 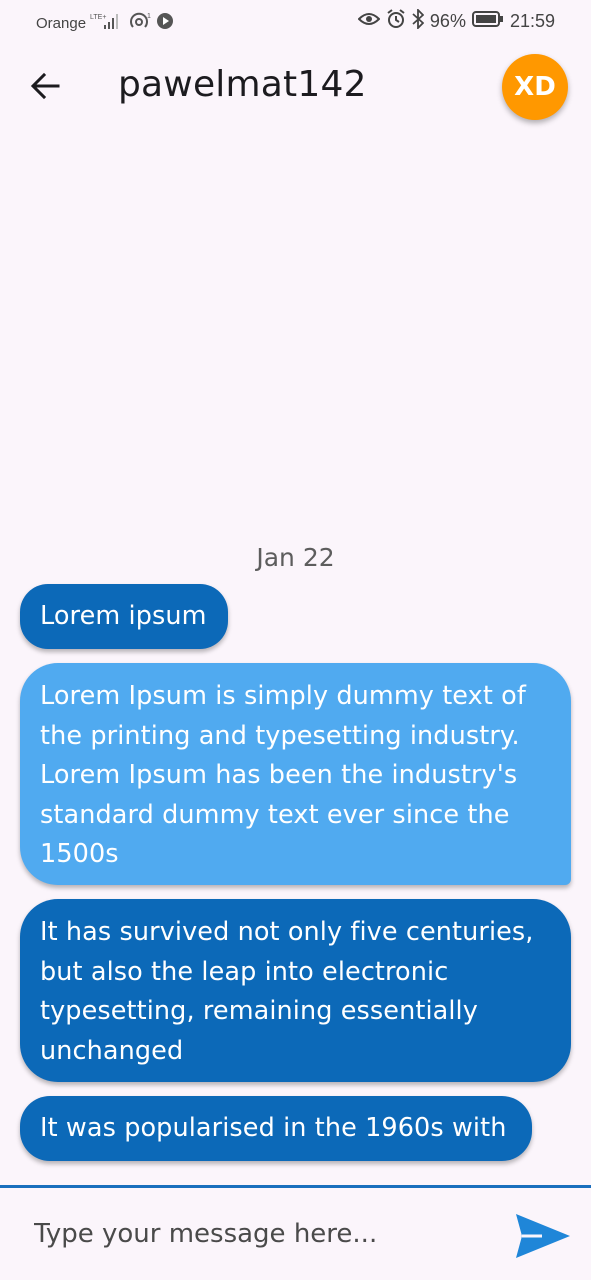 What do you see at coordinates (532, 21) in the screenshot?
I see `clock: 21:59` at bounding box center [532, 21].